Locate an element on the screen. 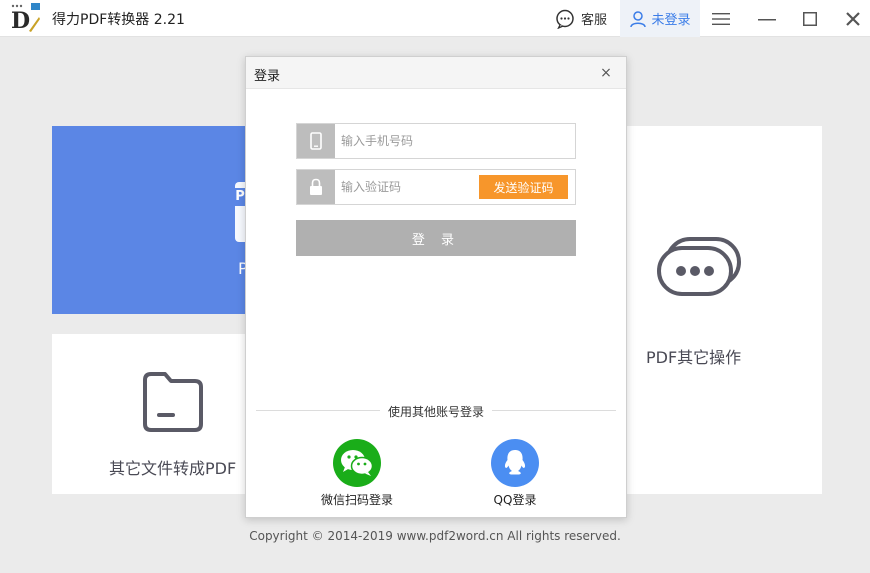 The image size is (870, 573). verification-code-input is located at coordinates (406, 187).